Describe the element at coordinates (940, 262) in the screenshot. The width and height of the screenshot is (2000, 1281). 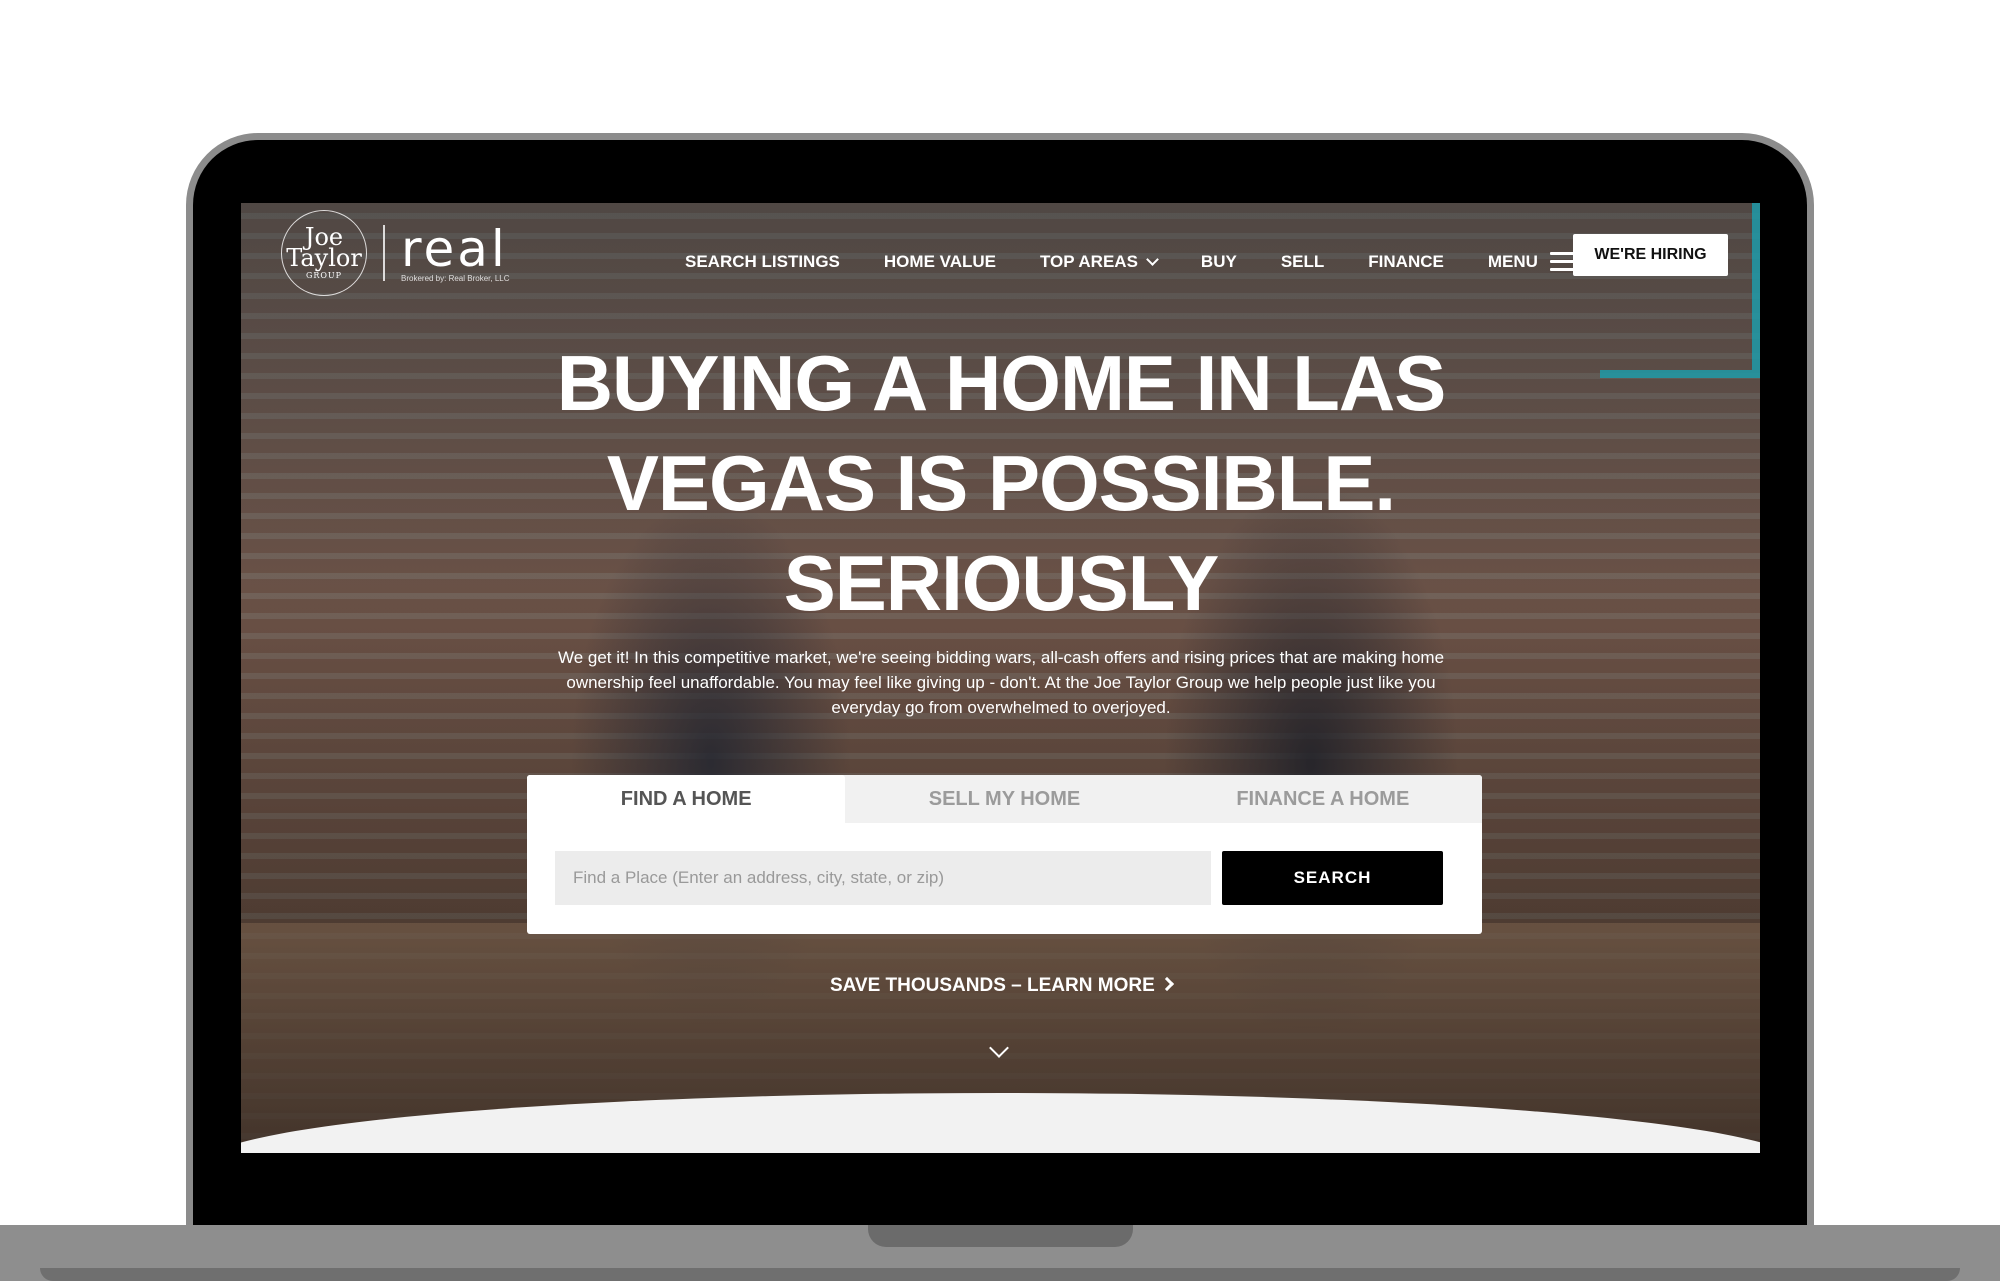
I see `nav-home-value: HOME VALUE` at that location.